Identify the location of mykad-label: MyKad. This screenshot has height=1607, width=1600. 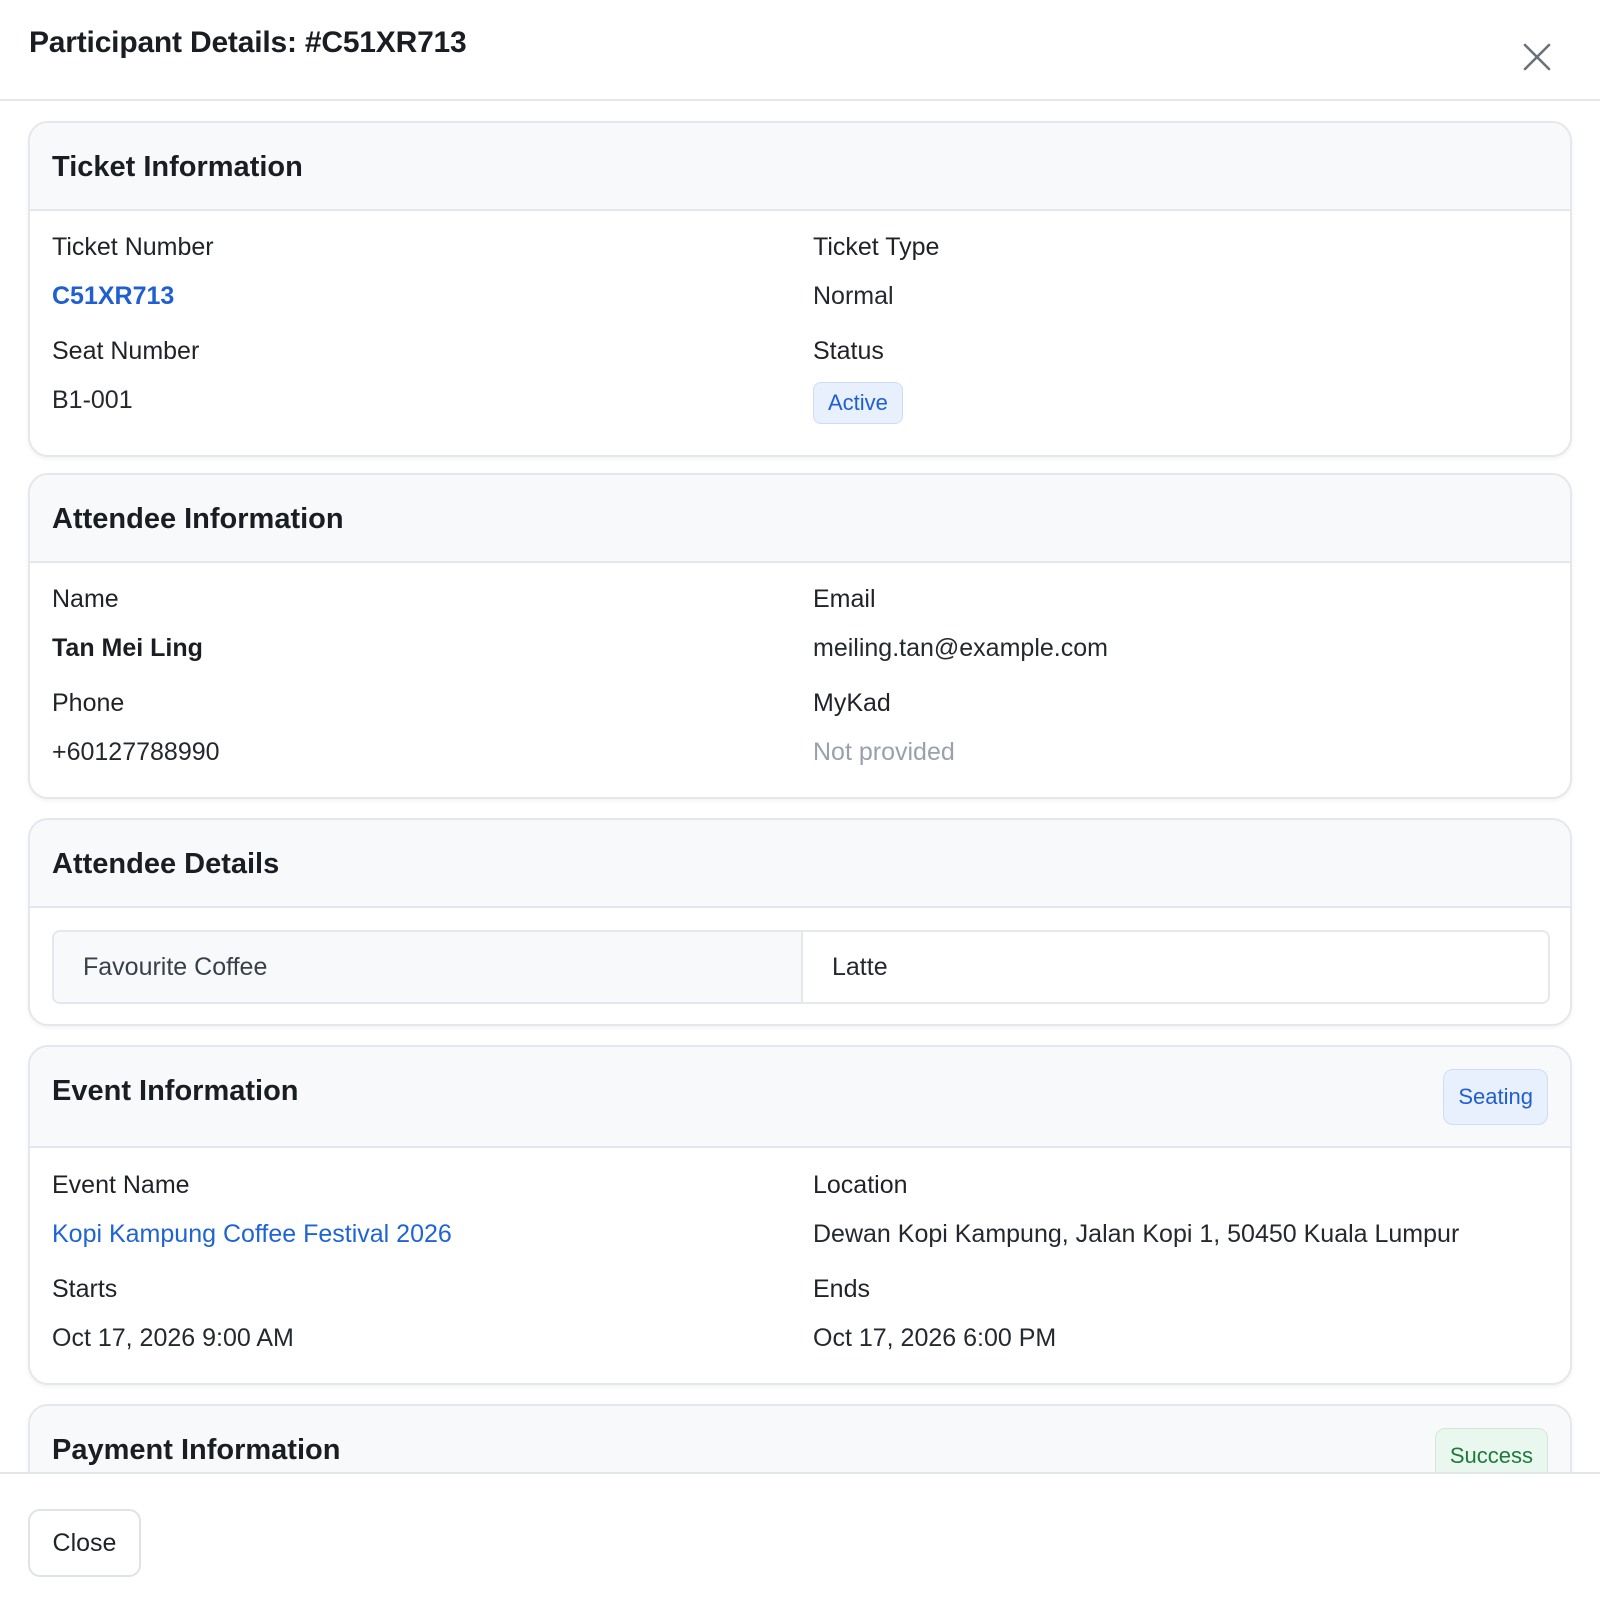
(852, 703).